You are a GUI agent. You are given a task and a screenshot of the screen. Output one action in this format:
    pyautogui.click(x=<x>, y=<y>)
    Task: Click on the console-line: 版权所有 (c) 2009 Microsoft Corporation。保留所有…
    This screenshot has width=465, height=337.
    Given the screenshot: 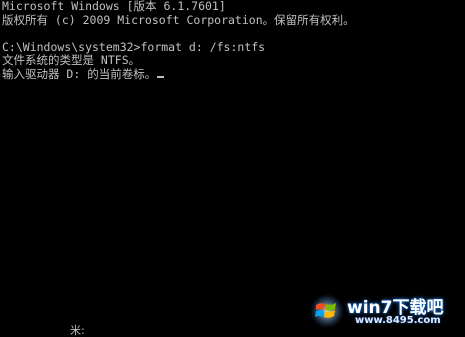 What is the action you would take?
    pyautogui.click(x=178, y=19)
    